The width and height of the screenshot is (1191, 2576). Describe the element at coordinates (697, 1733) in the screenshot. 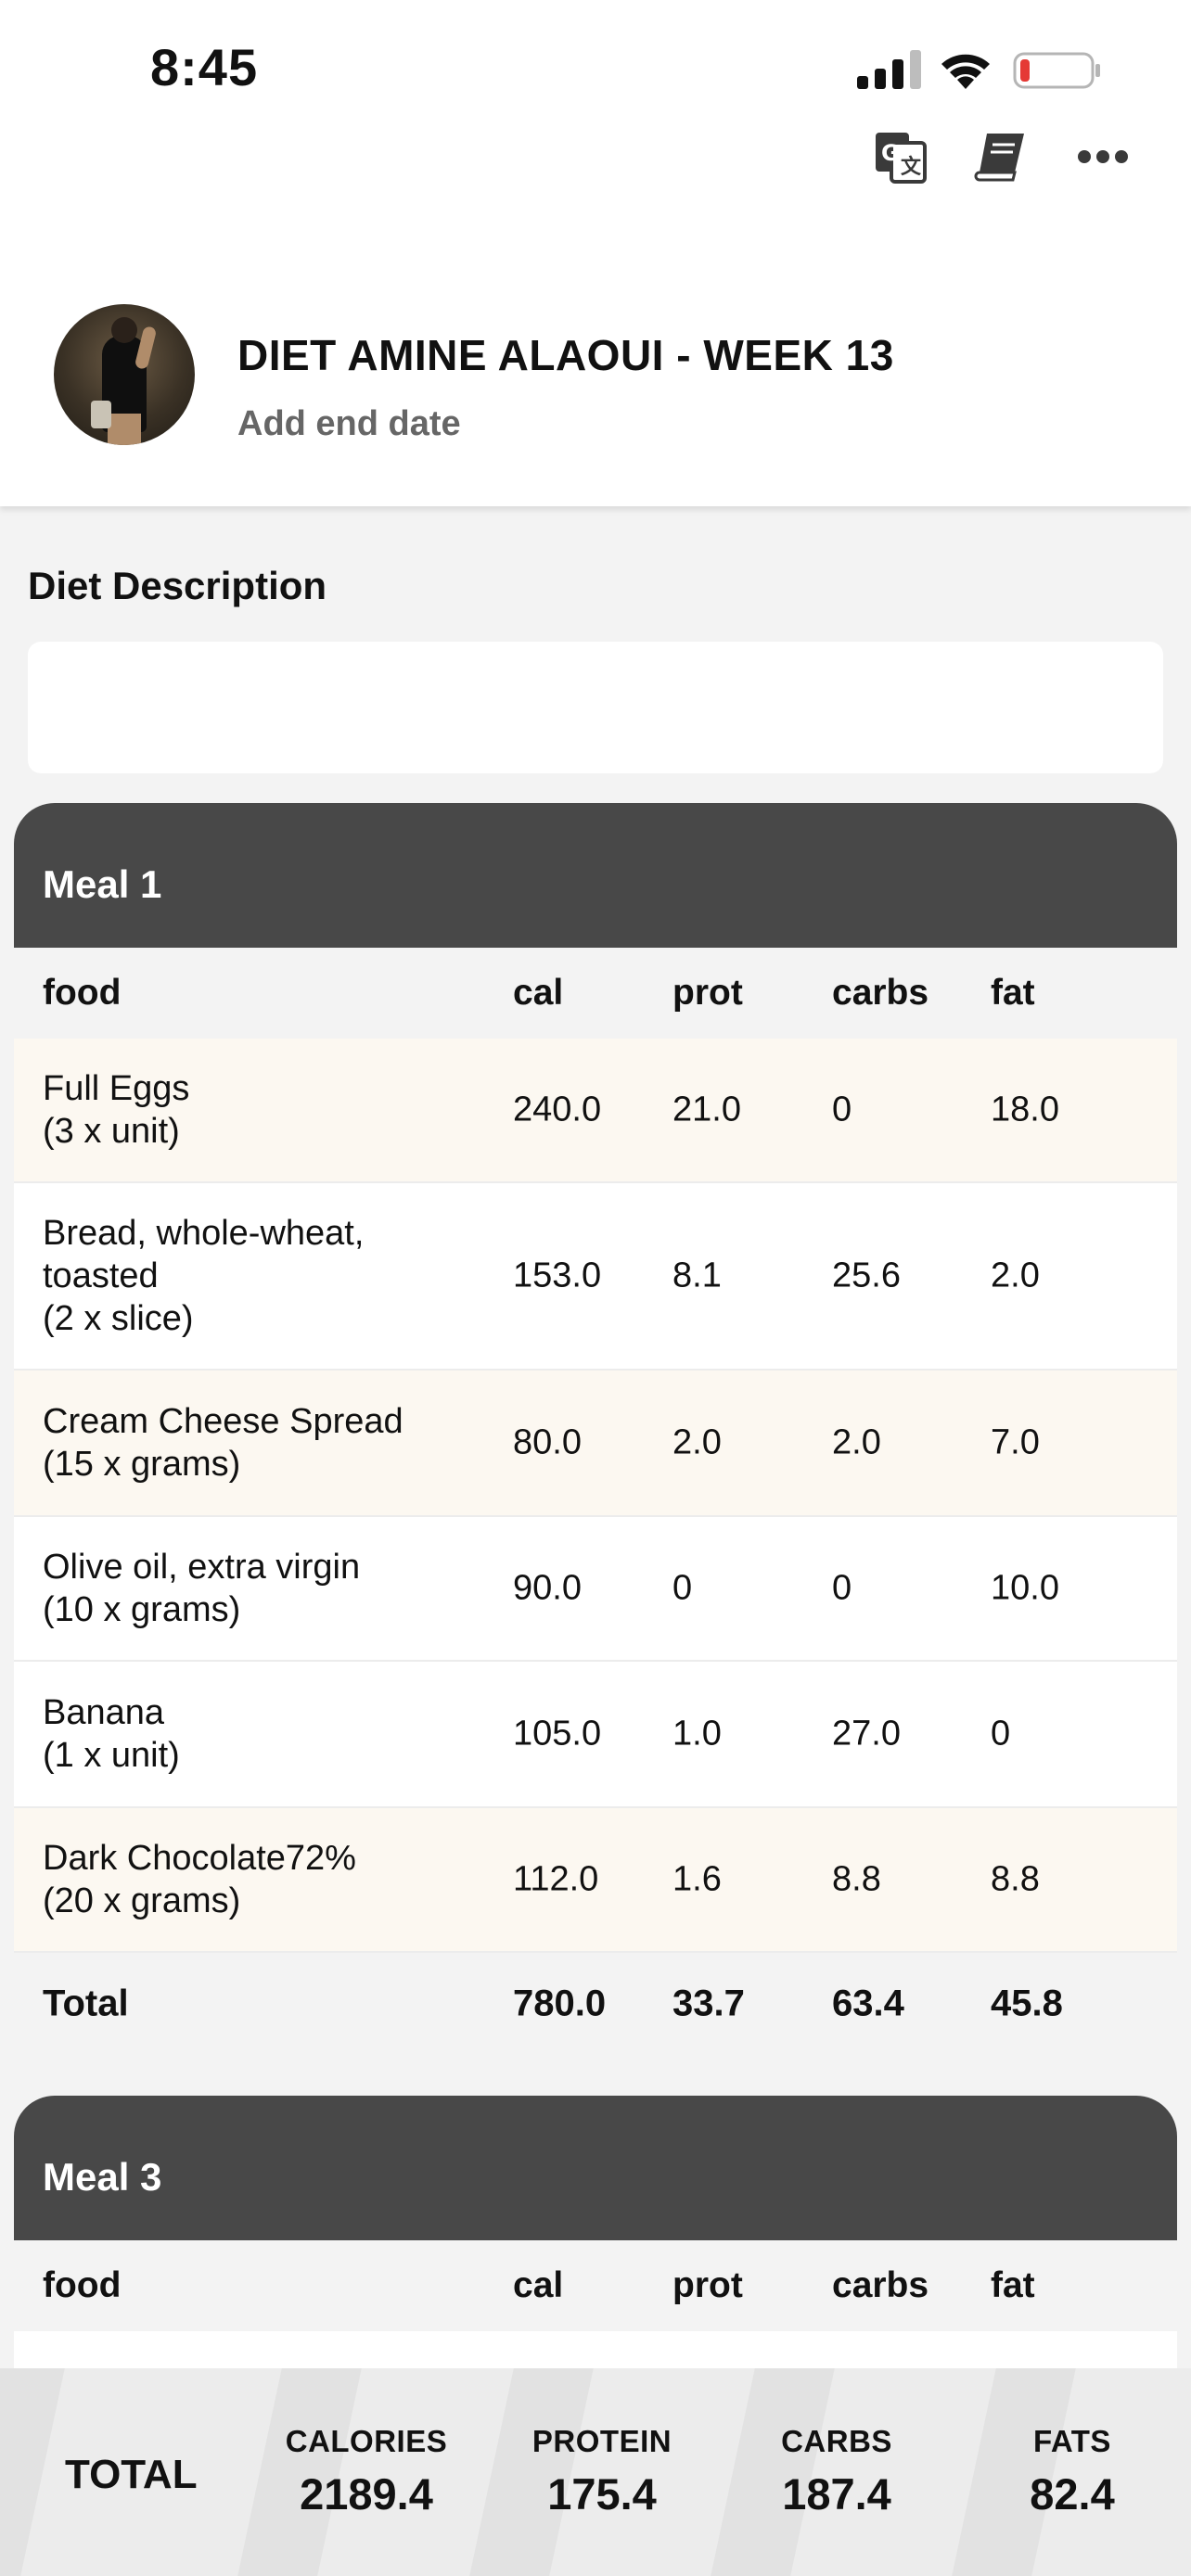

I see `food-prot: 1.0` at that location.